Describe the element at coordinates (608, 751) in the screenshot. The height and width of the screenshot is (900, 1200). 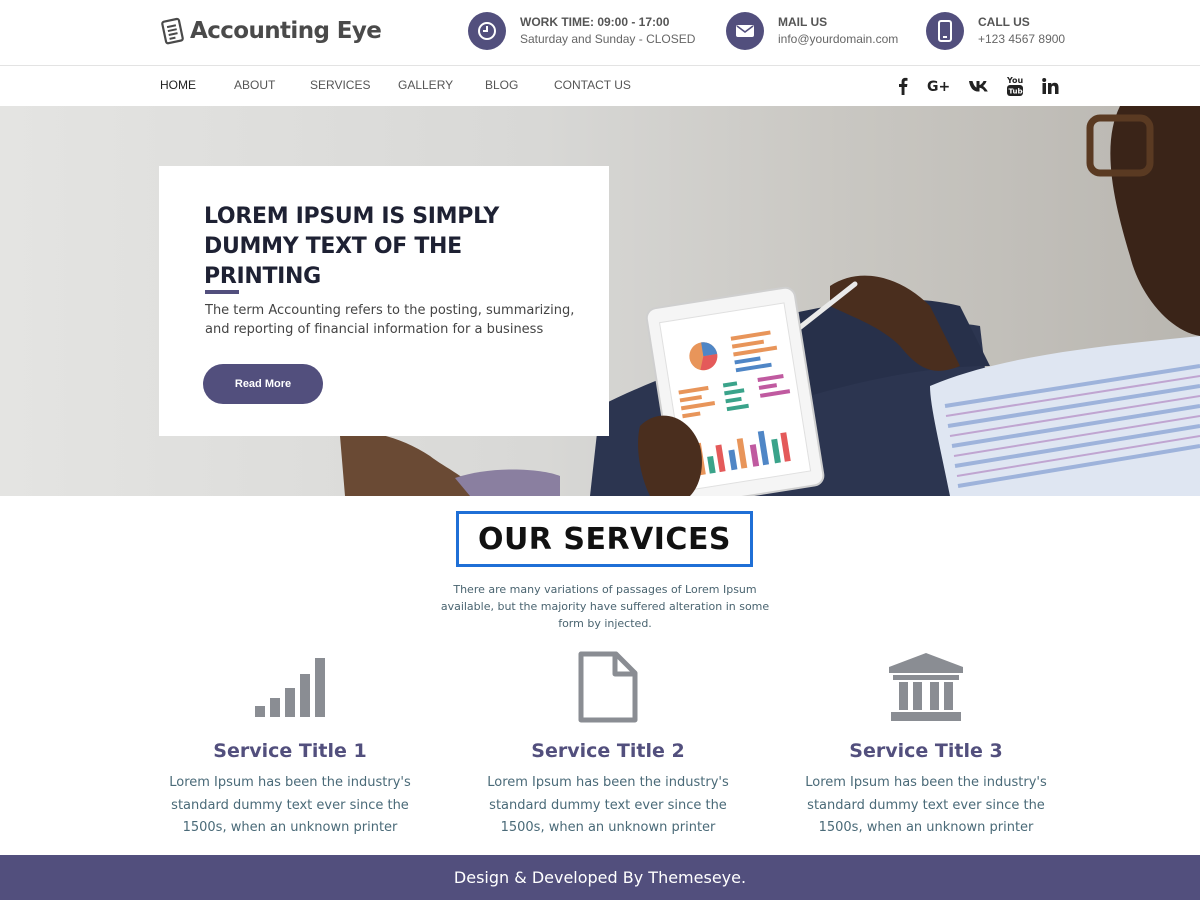
I see `service-title-2: Service Title 2` at that location.